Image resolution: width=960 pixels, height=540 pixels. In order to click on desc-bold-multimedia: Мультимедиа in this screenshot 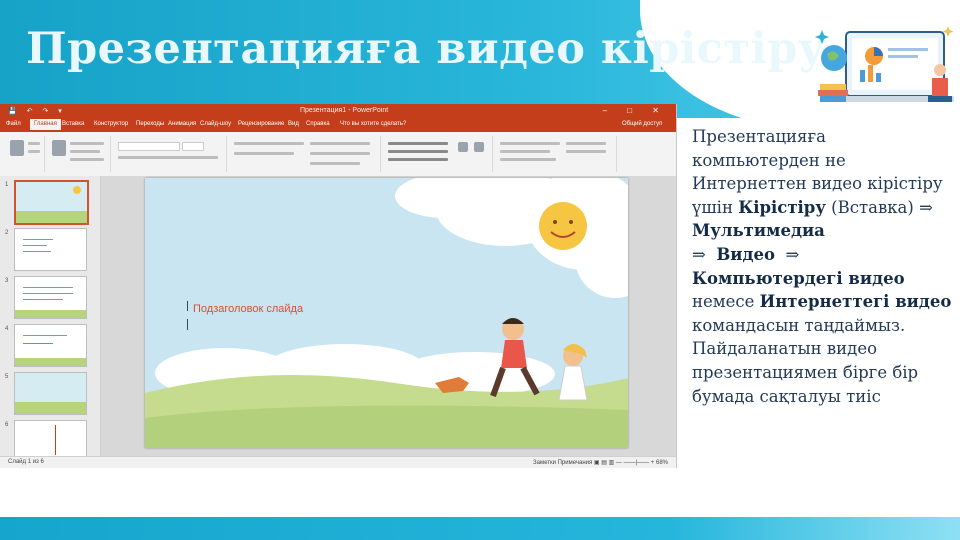, I will do `click(758, 231)`.